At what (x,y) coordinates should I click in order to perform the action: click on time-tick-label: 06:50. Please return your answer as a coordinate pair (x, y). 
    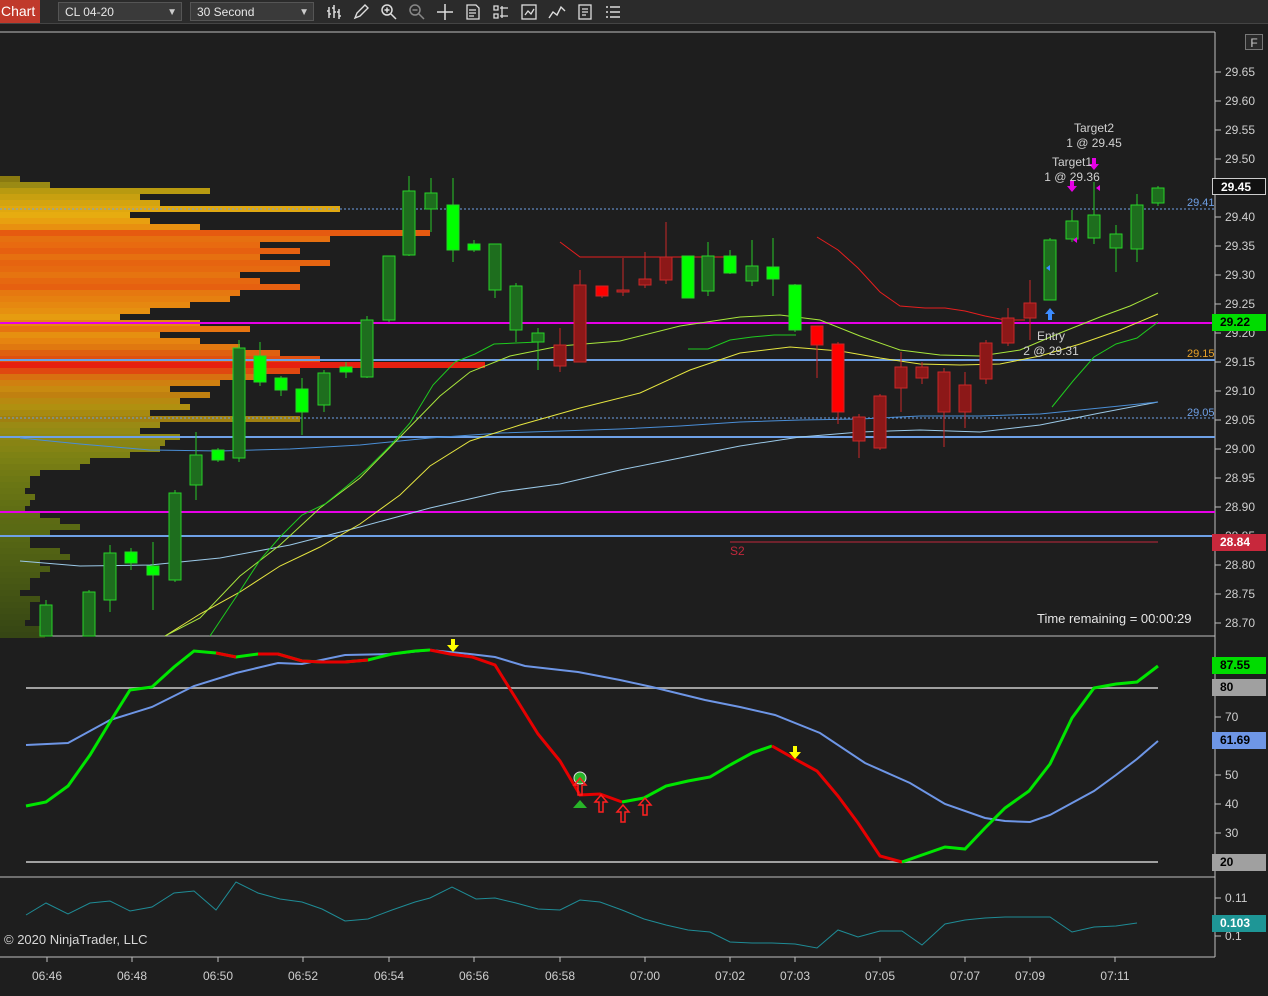
    Looking at the image, I should click on (218, 976).